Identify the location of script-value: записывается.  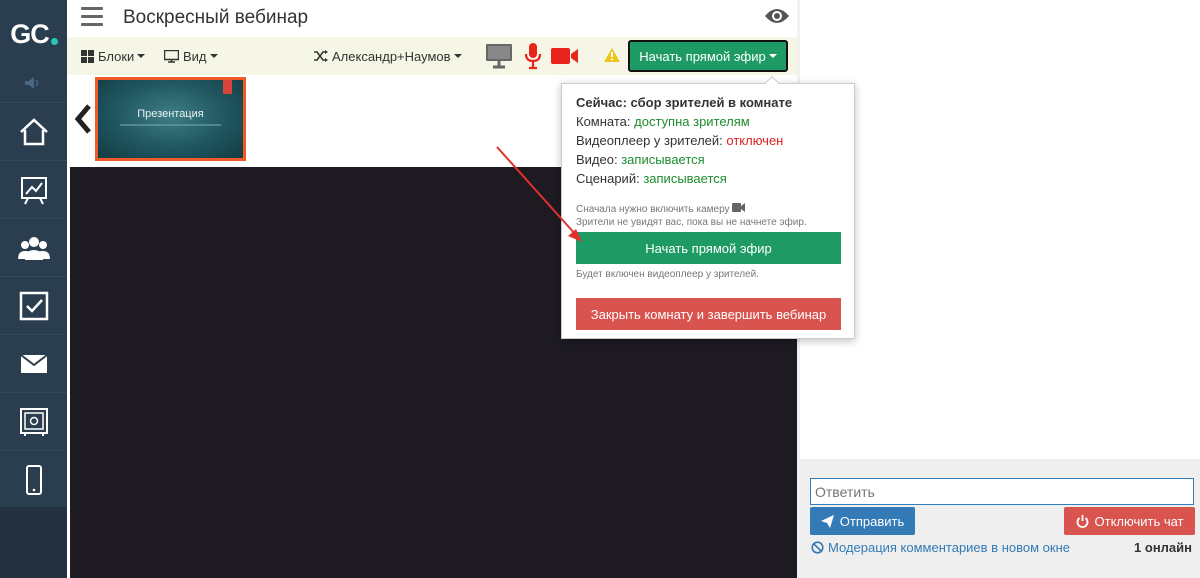
(685, 178).